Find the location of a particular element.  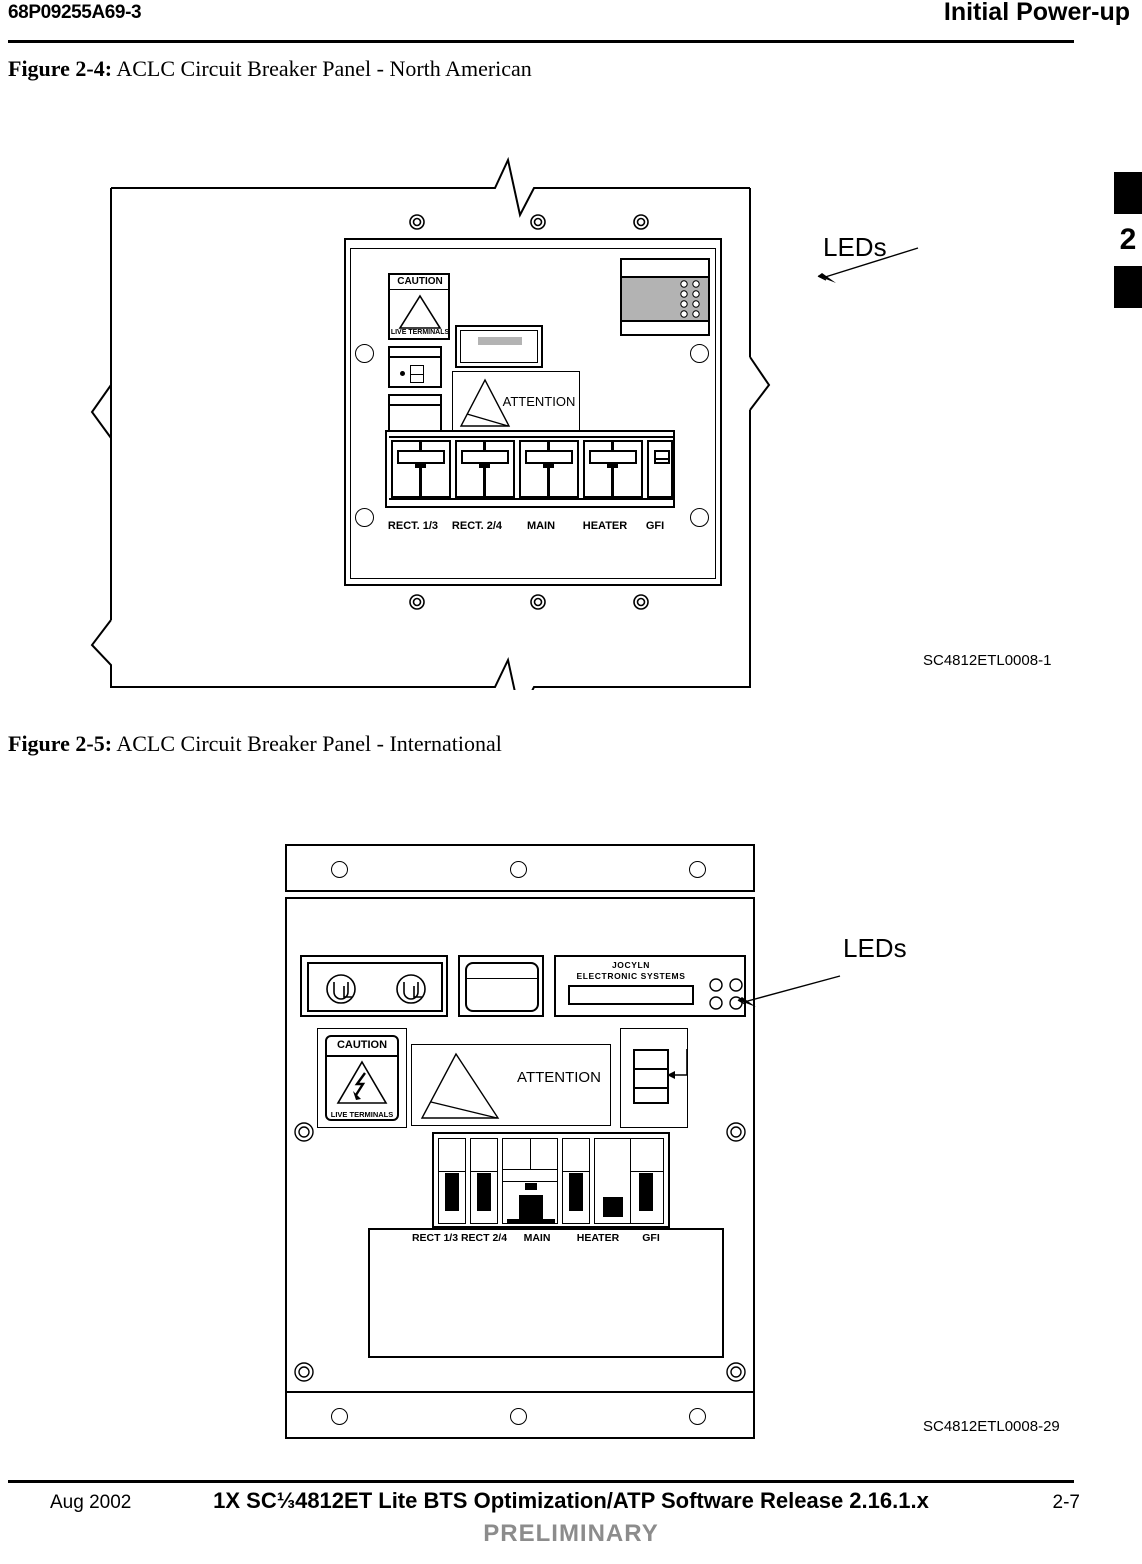

document-number: 68P09255A69-3 is located at coordinates (75, 12).